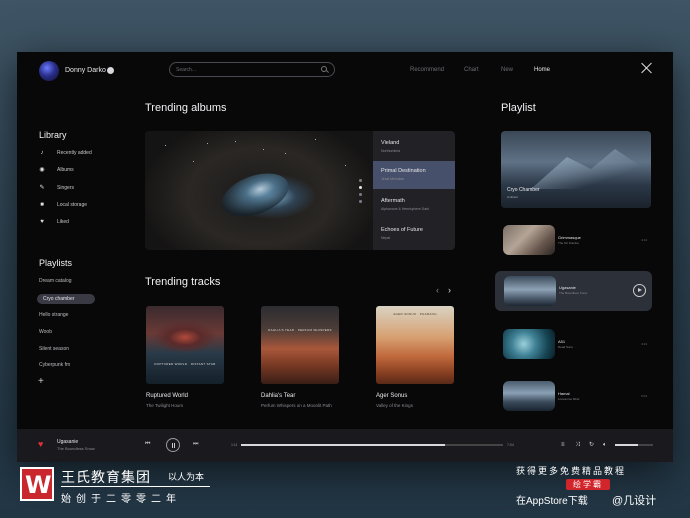 The width and height of the screenshot is (690, 518). I want to click on track-title: Dahlia's Tear, so click(278, 396).